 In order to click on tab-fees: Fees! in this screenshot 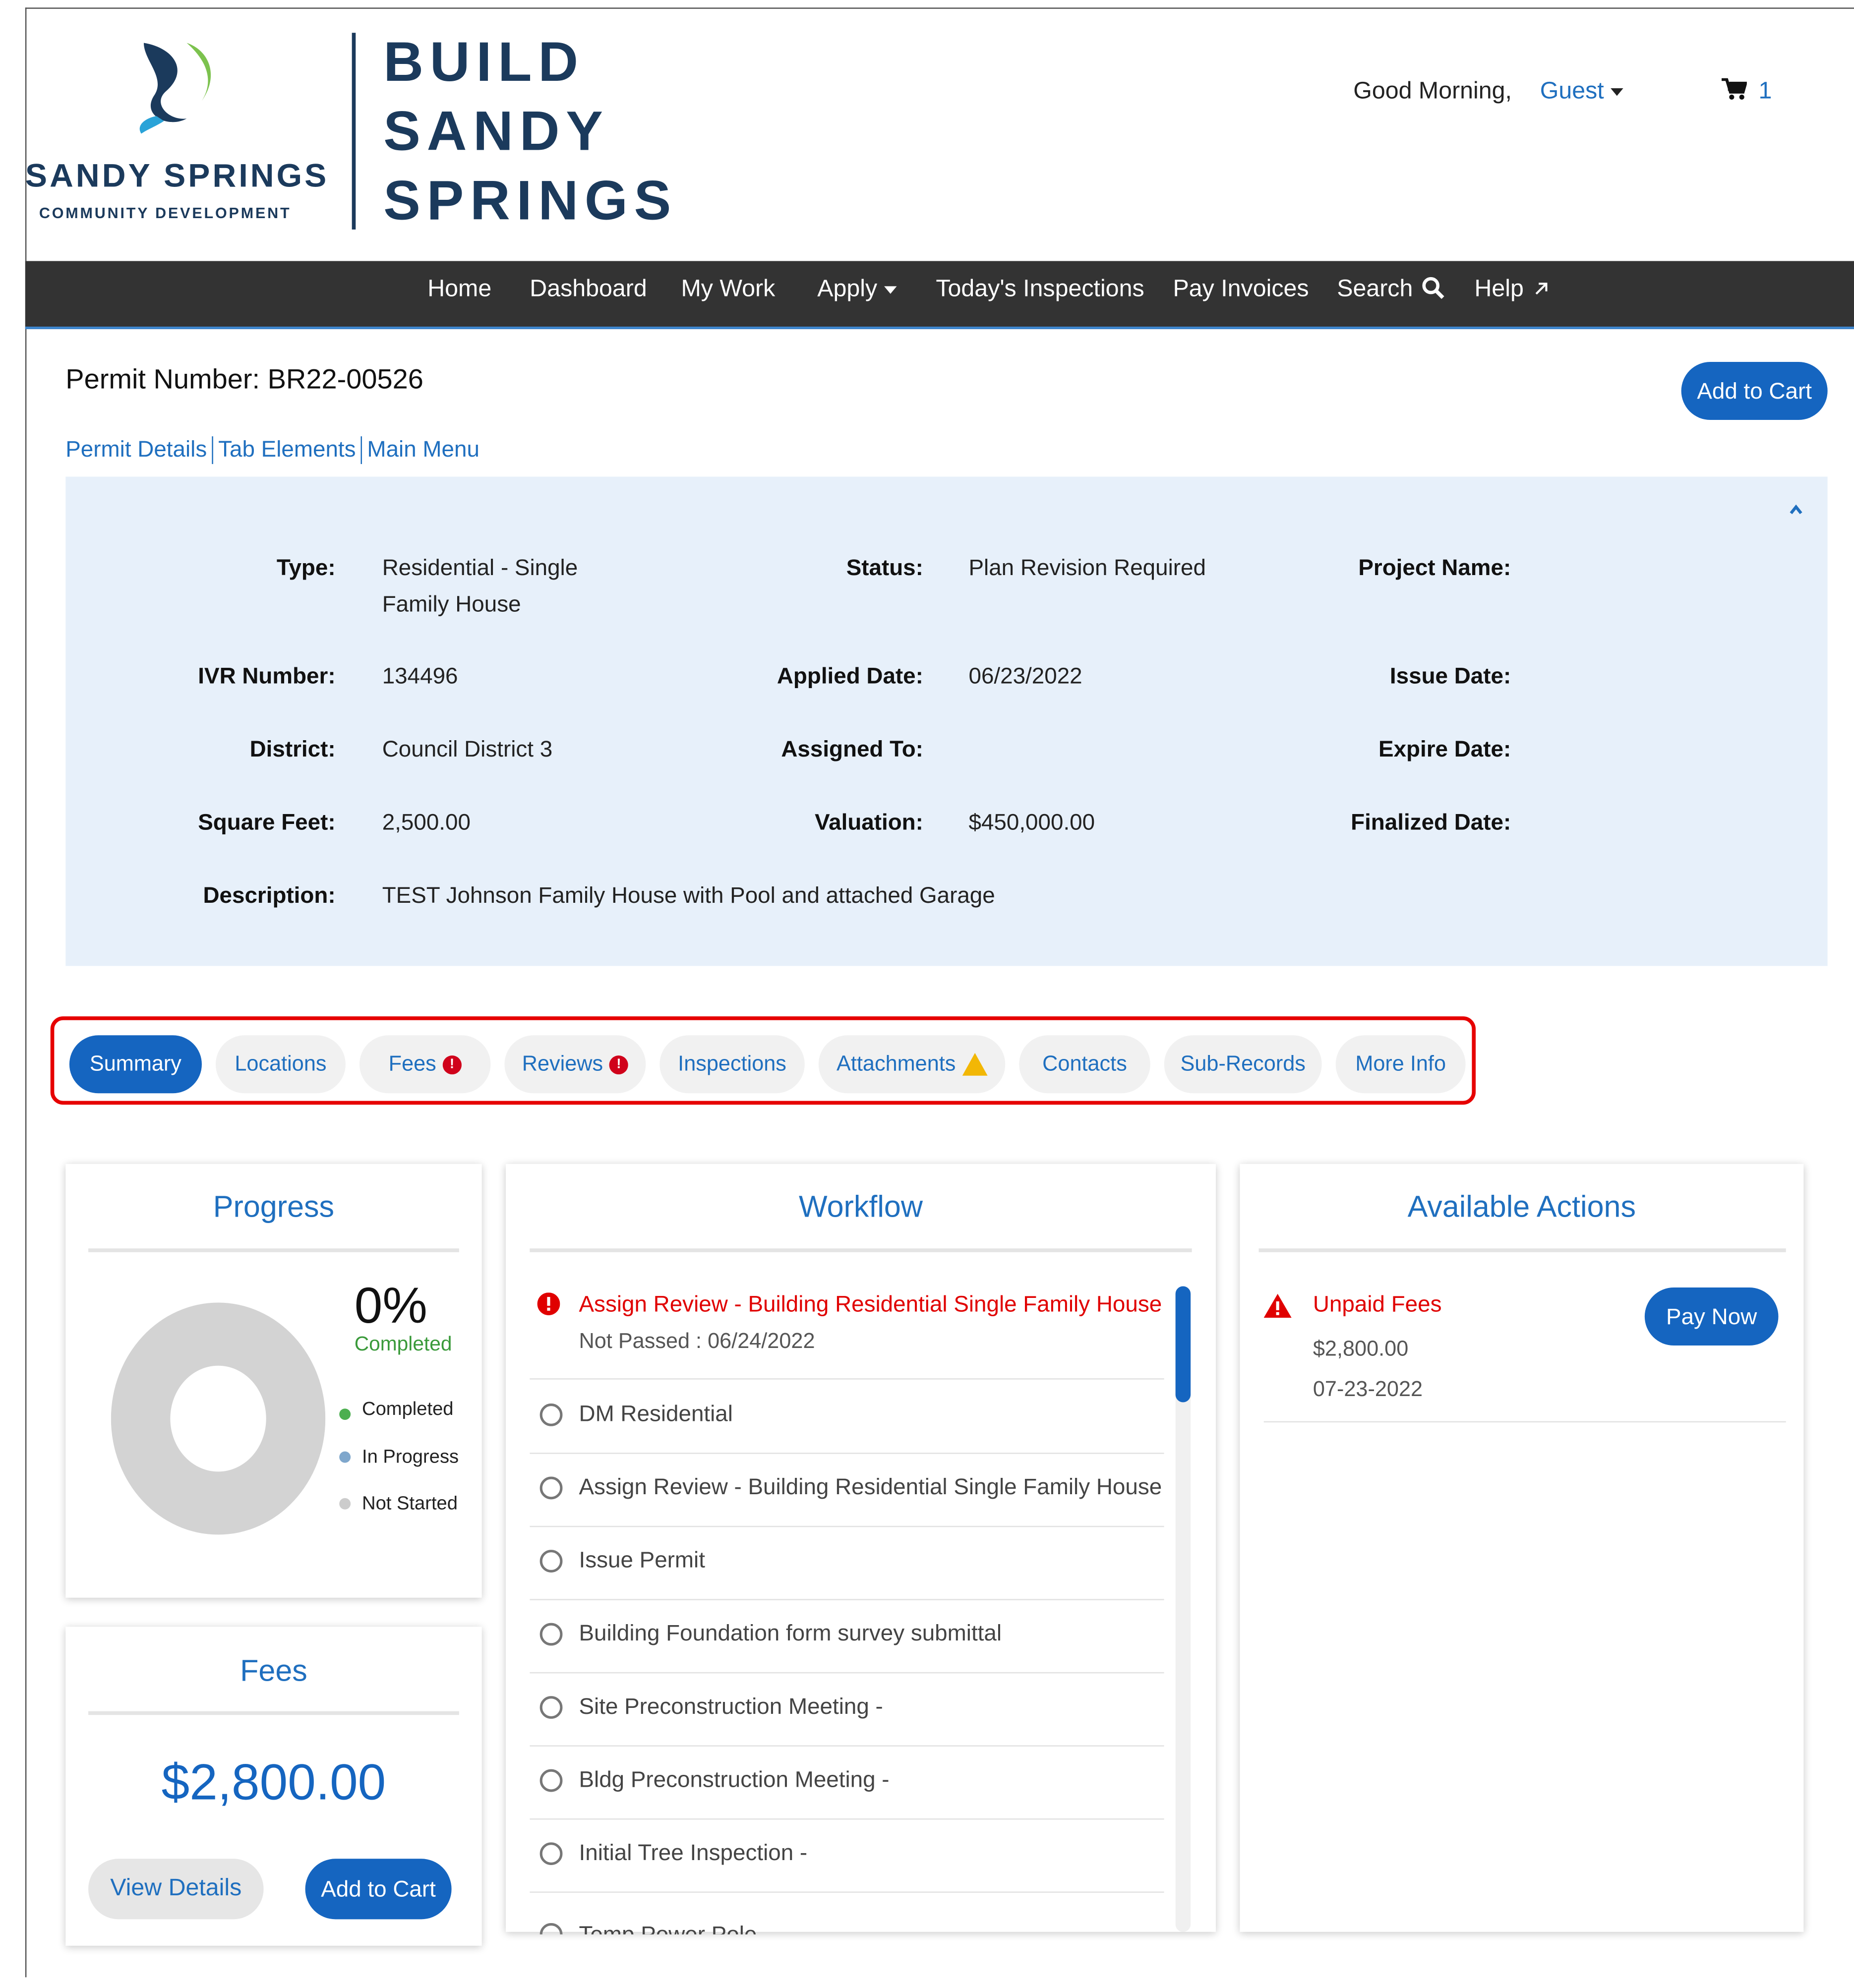, I will do `click(425, 1064)`.